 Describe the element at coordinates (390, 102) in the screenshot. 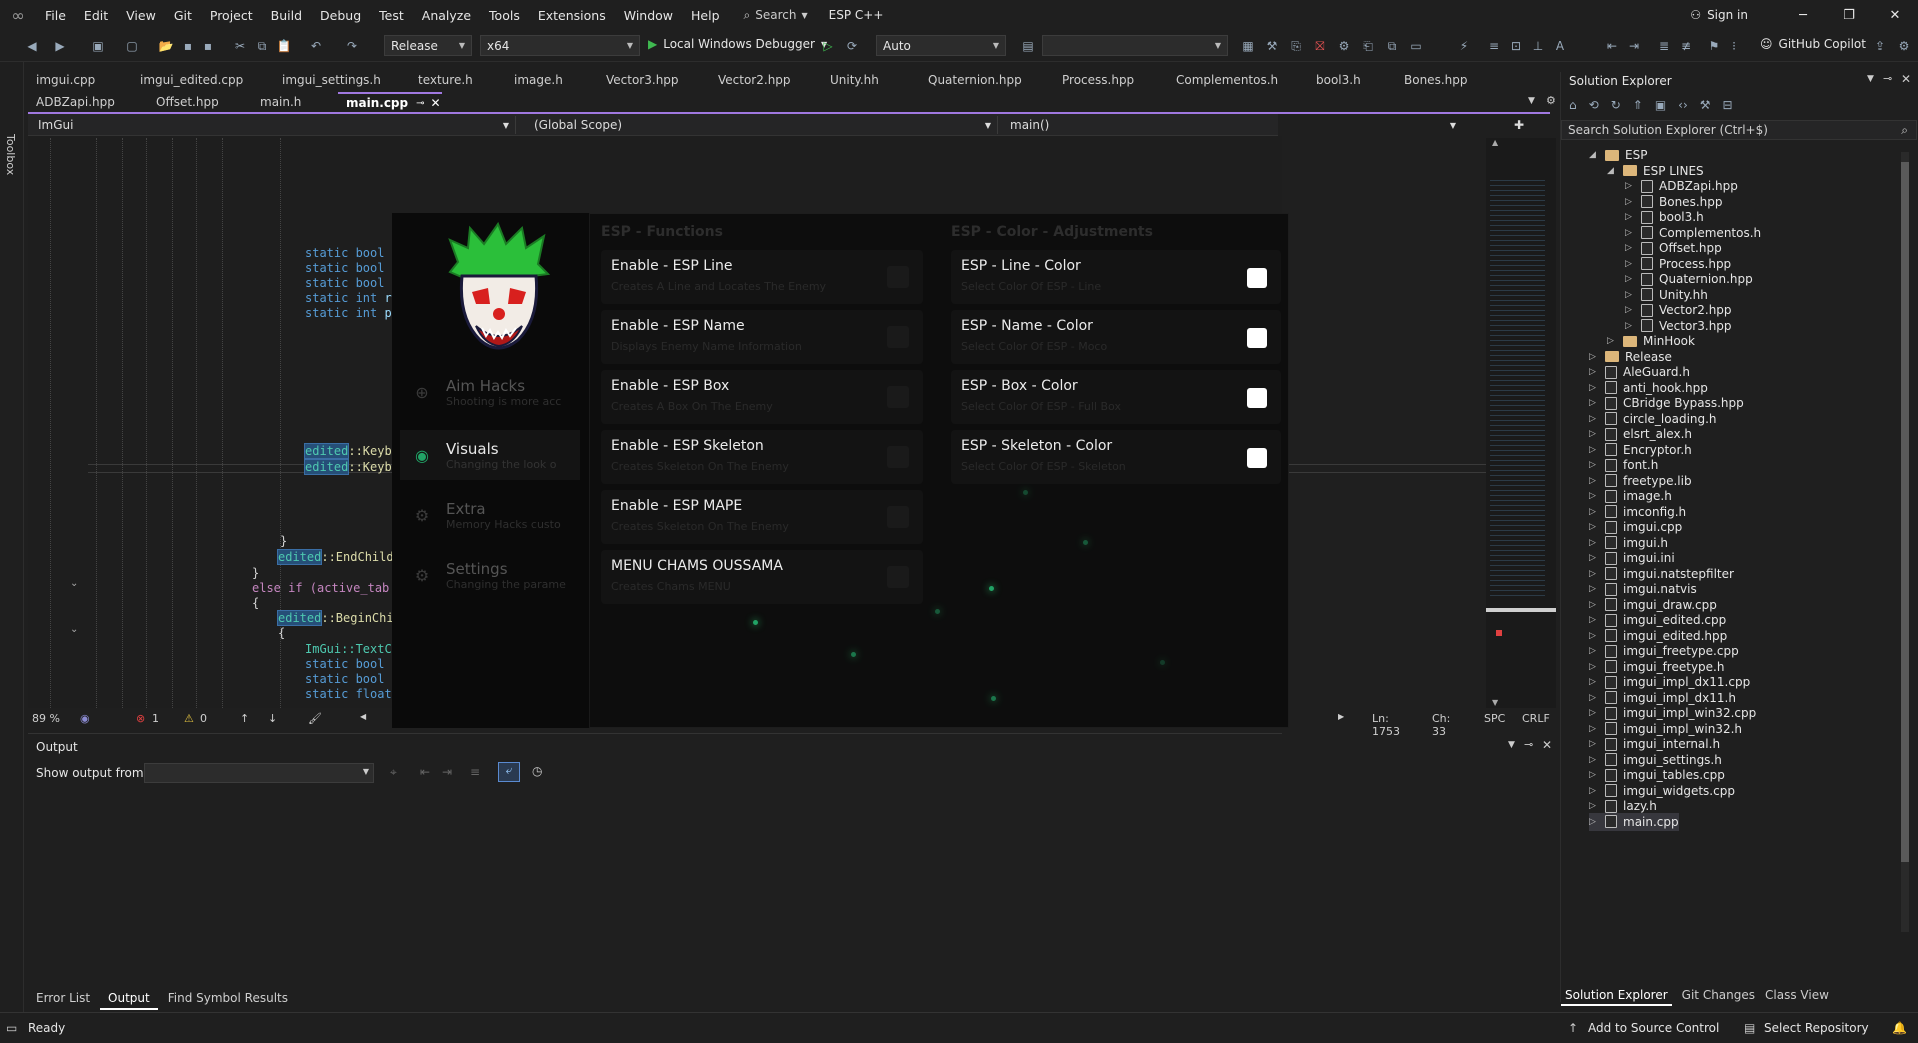

I see `tab-main-cpp: main.cpp ⊸ ✕` at that location.